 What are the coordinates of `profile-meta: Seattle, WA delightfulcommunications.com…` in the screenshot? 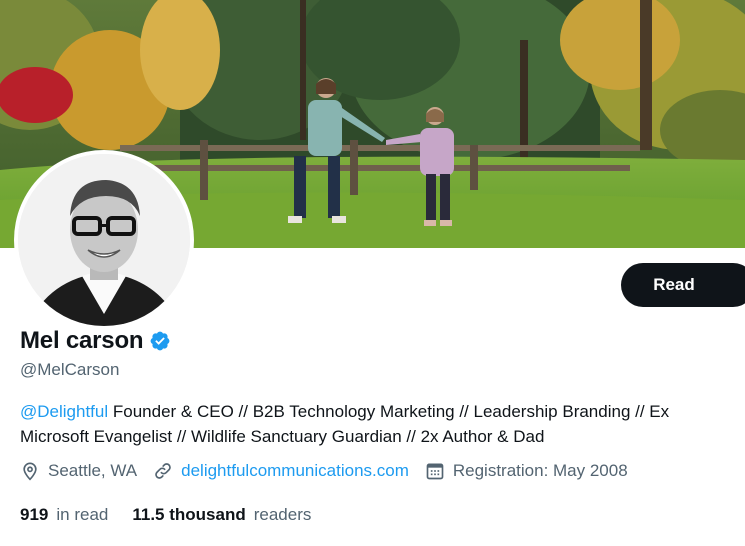 It's located at (332, 471).